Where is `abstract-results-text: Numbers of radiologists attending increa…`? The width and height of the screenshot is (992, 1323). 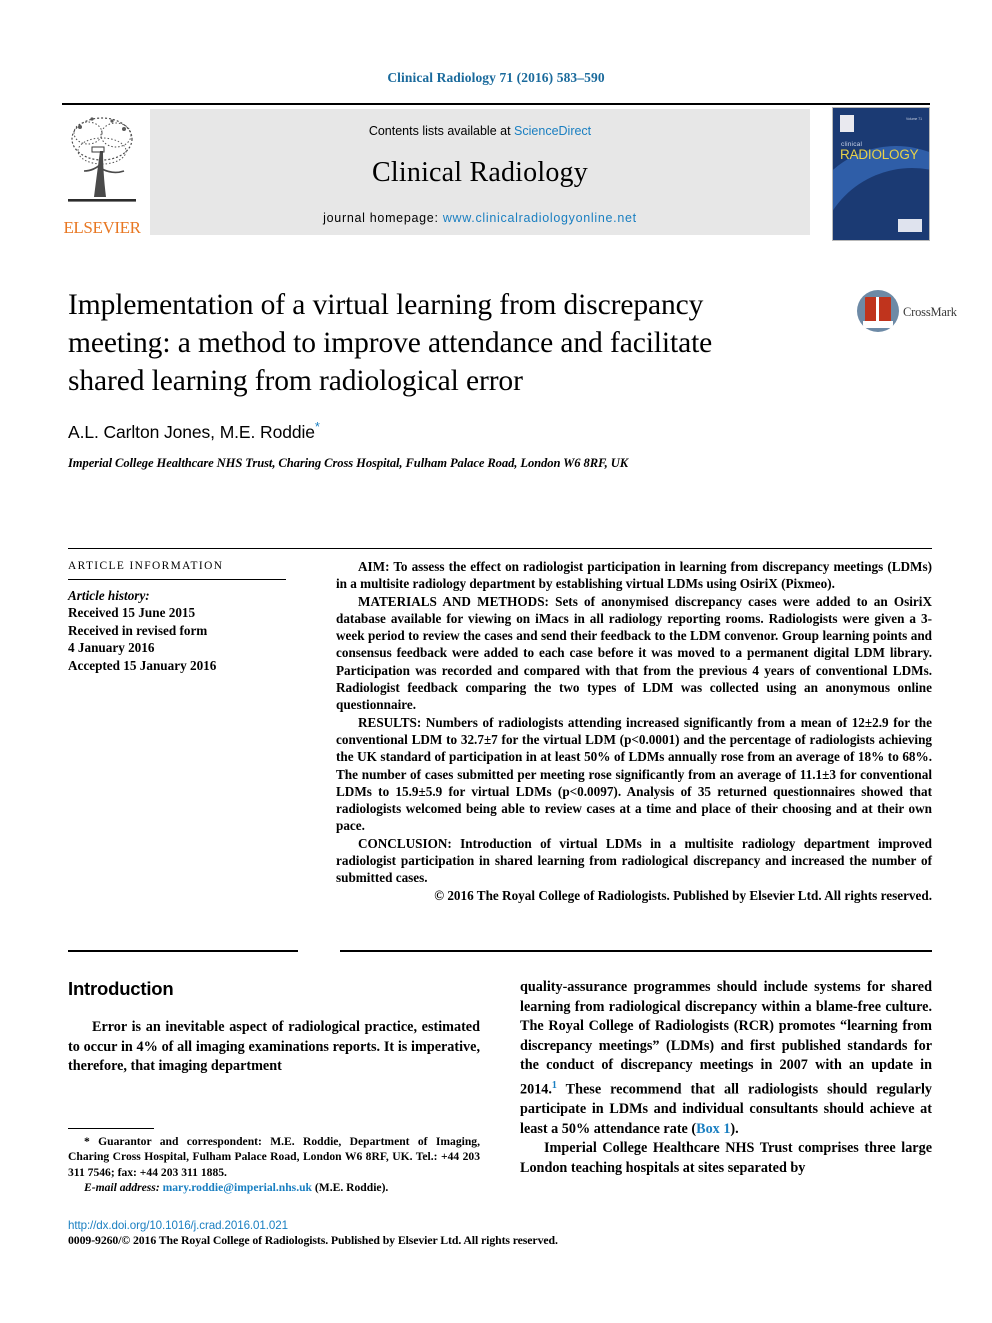 abstract-results-text: Numbers of radiologists attending increa… is located at coordinates (634, 774).